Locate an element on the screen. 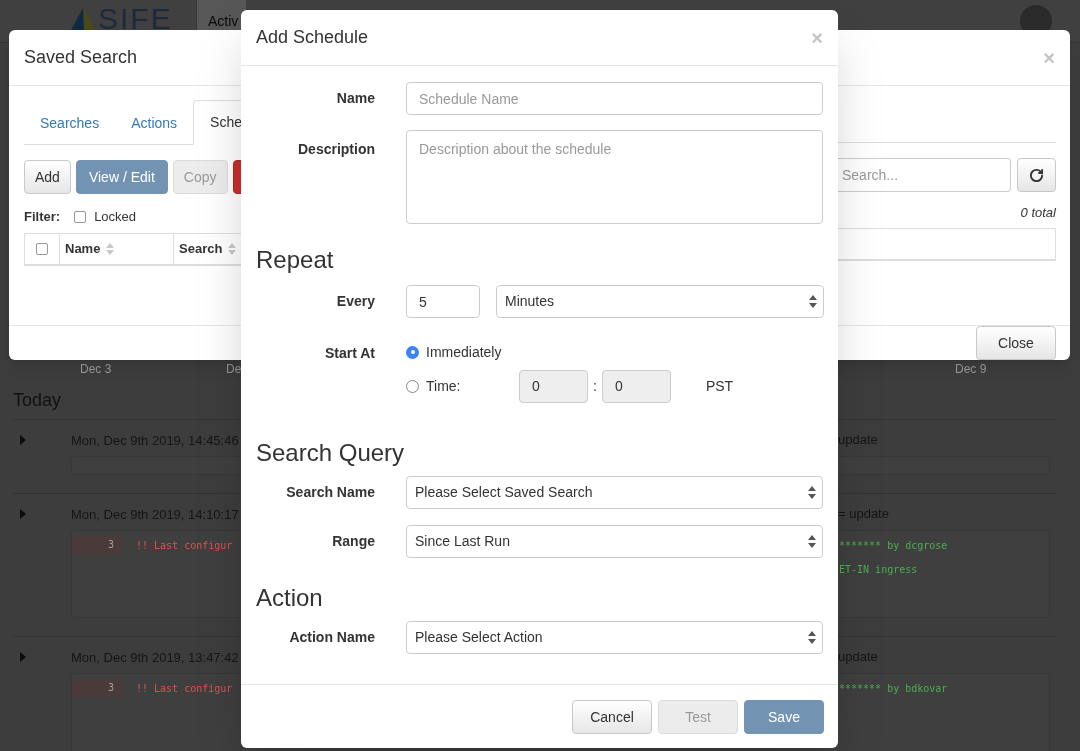 The height and width of the screenshot is (751, 1080). code-line: ******* by bdkovar is located at coordinates (893, 688).